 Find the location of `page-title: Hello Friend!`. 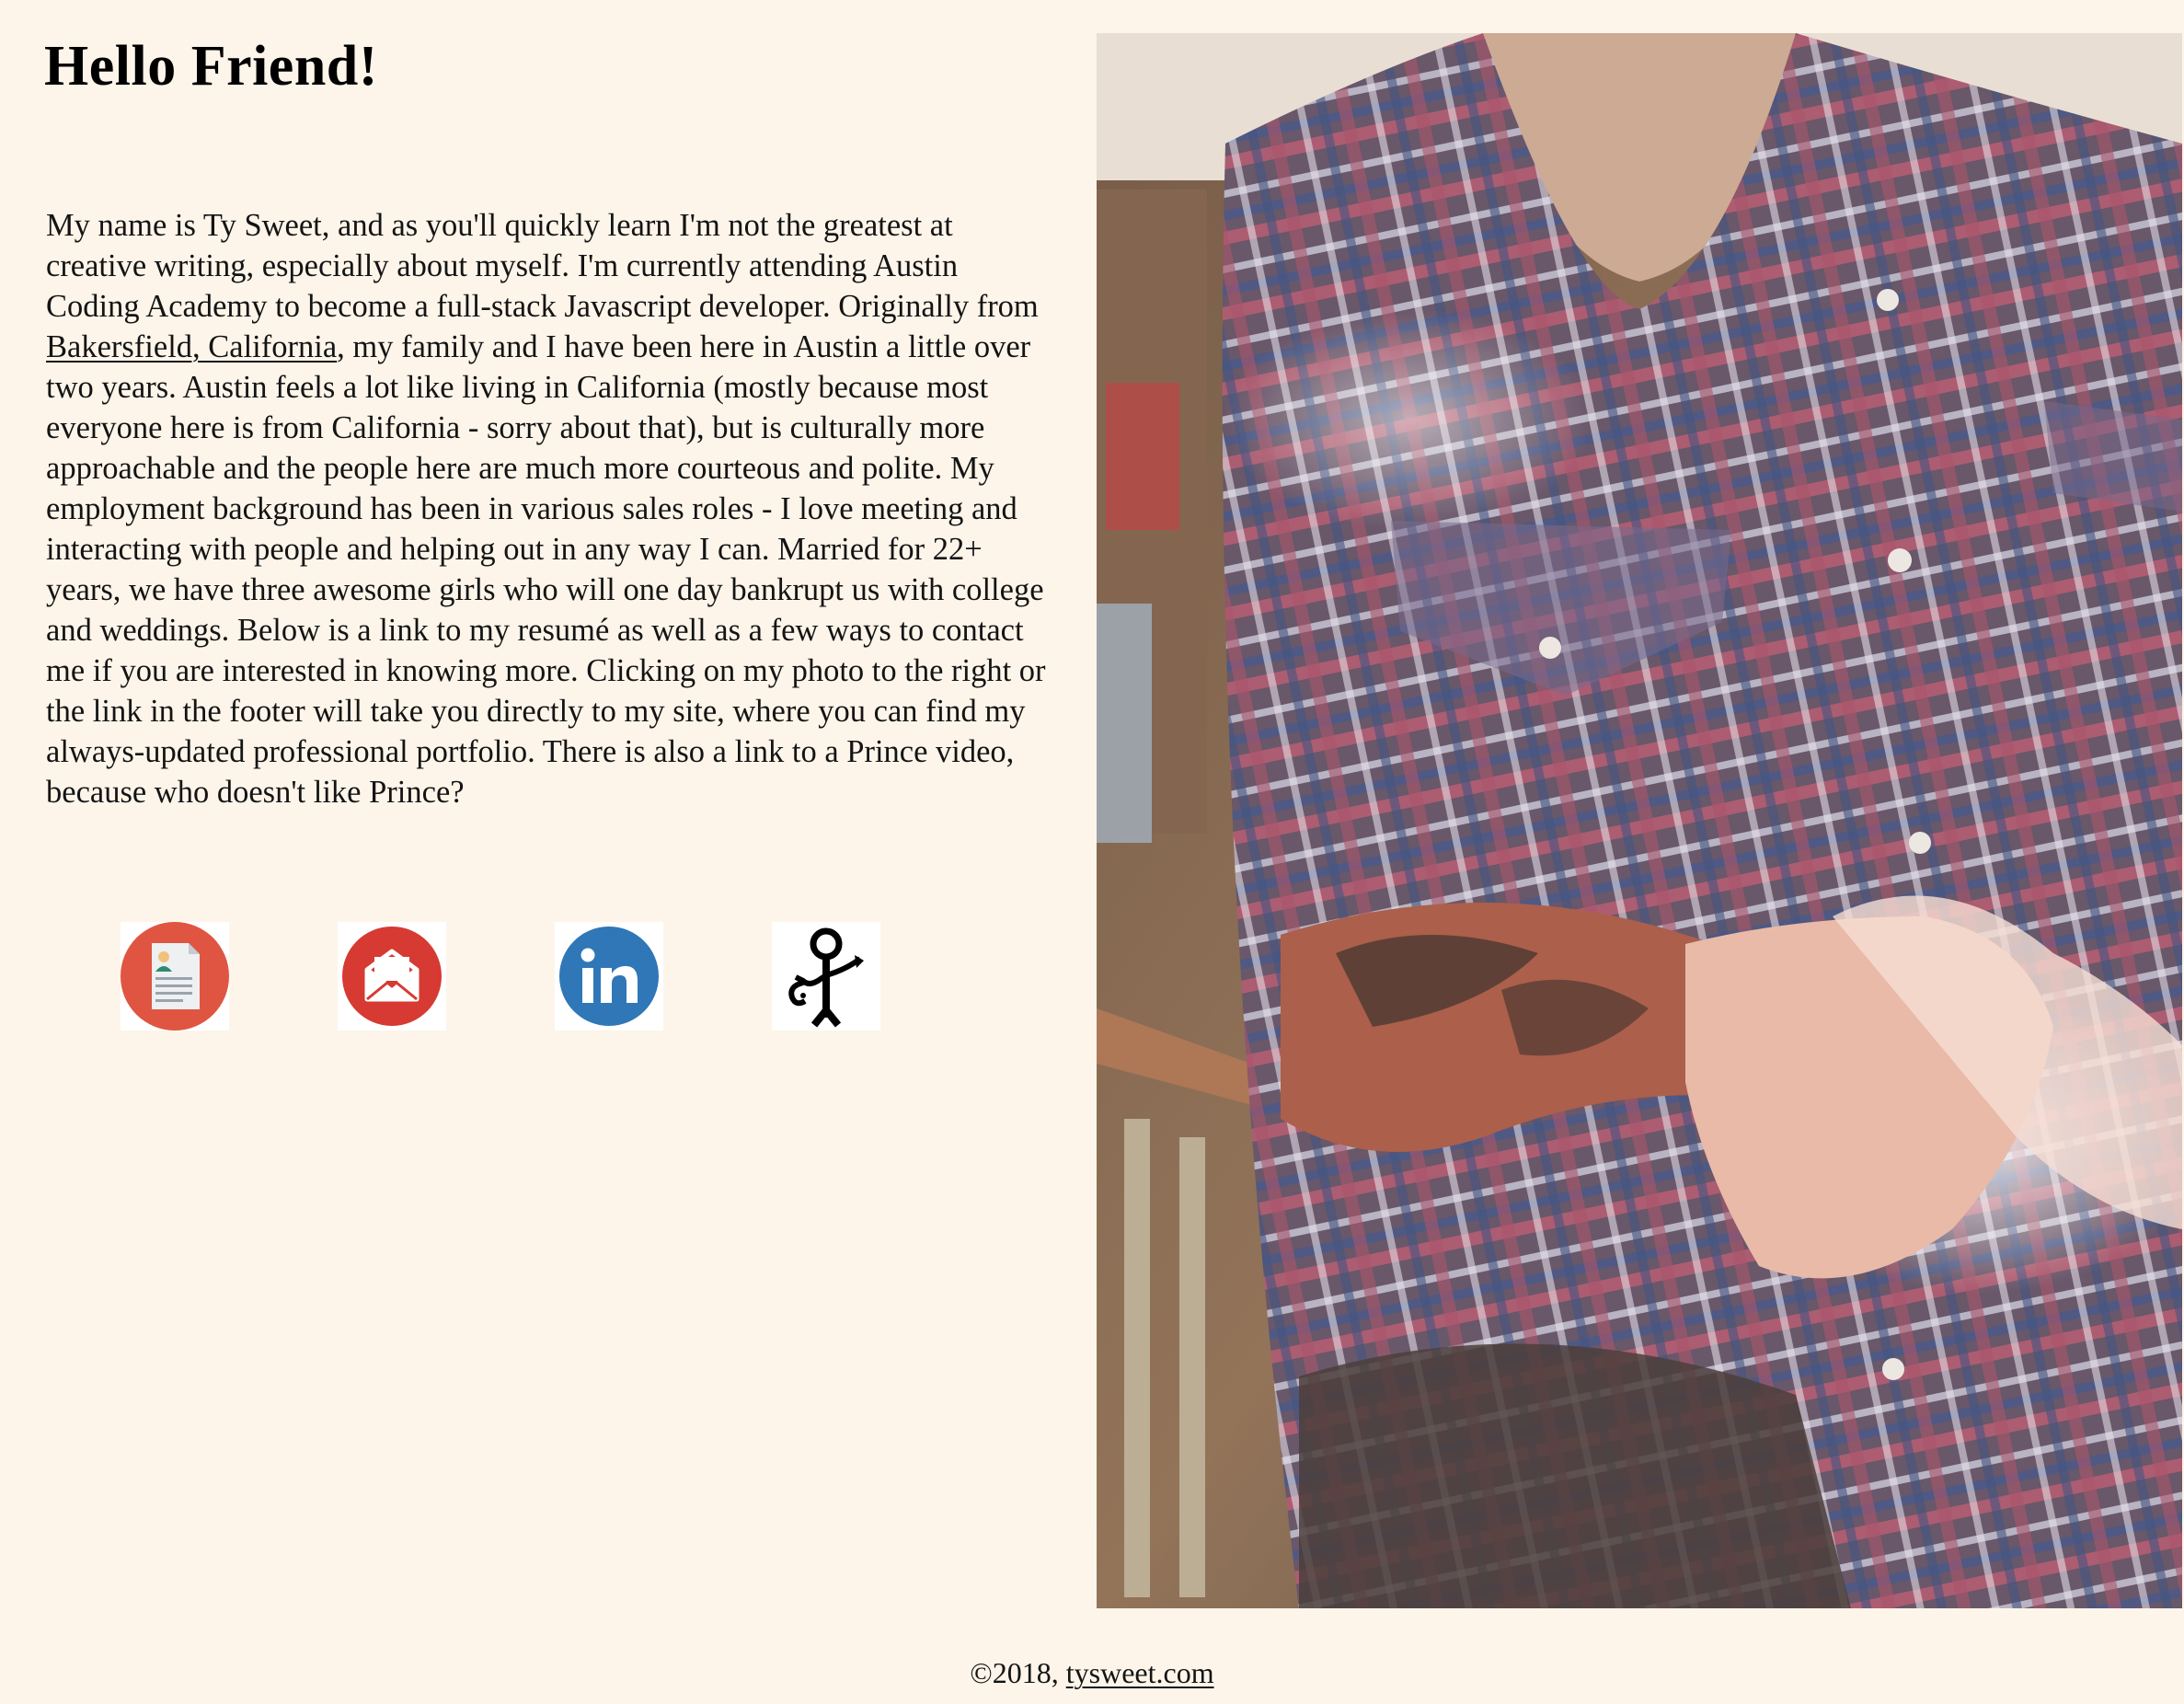

page-title: Hello Friend! is located at coordinates (211, 66).